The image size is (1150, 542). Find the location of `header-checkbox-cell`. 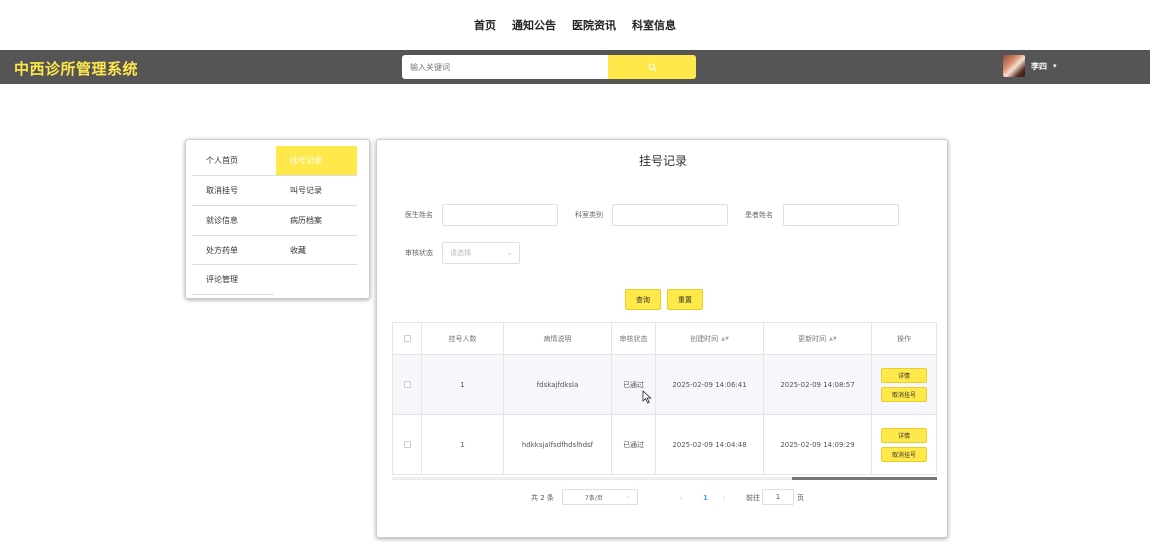

header-checkbox-cell is located at coordinates (407, 338).